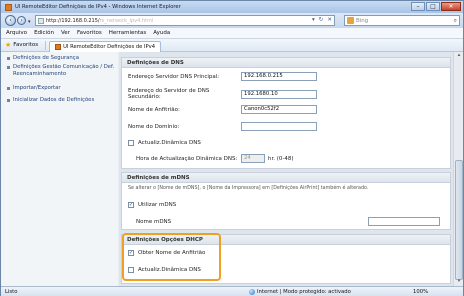  What do you see at coordinates (222, 109) in the screenshot?
I see `host-name-row: Nome de Anfitrião: Canon0c52f2` at bounding box center [222, 109].